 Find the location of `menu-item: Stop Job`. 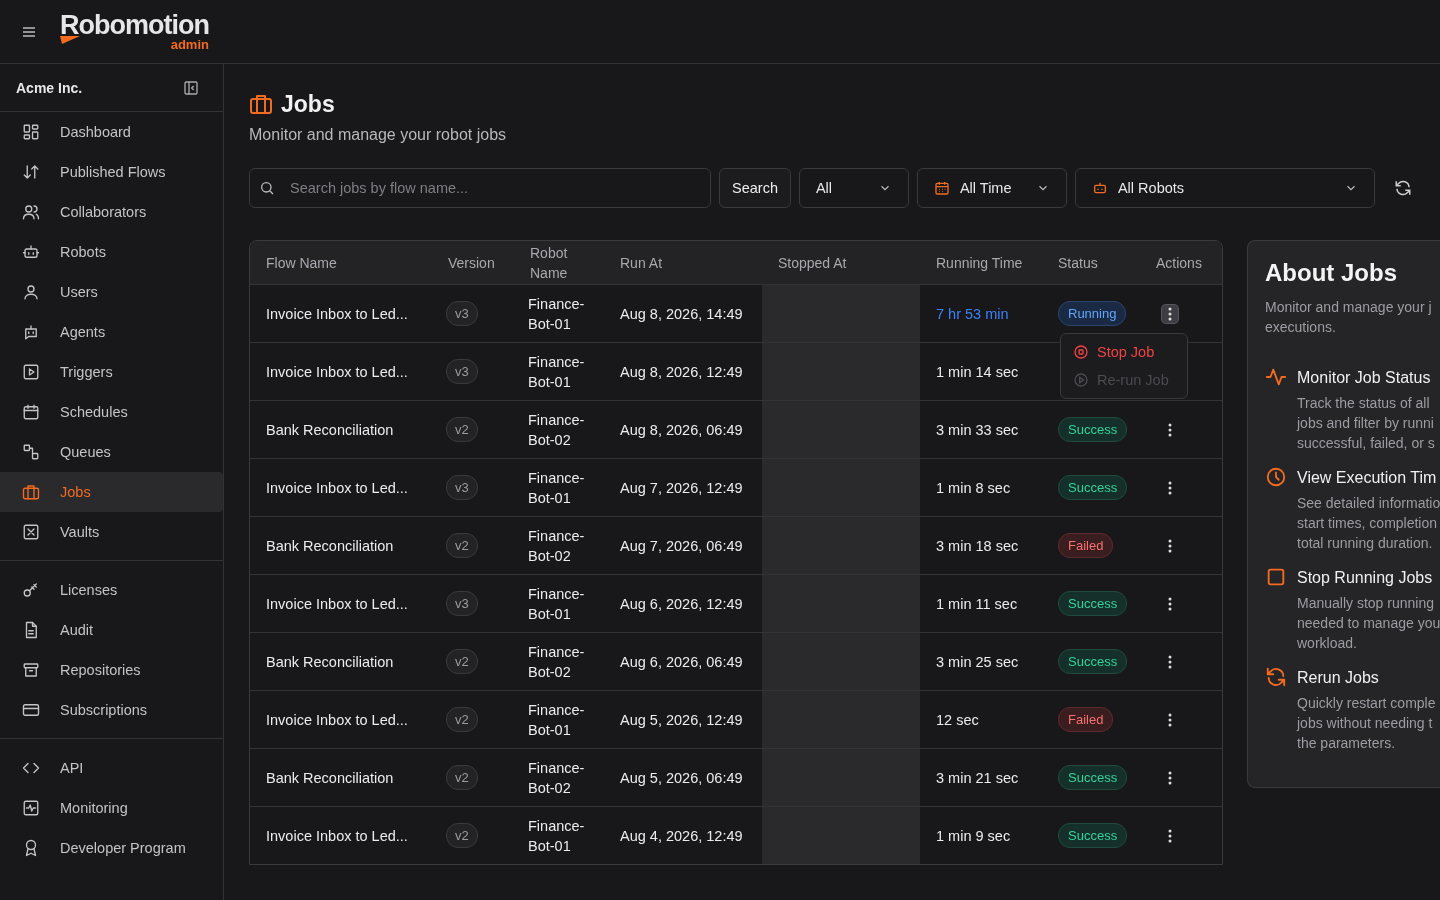

menu-item: Stop Job is located at coordinates (1124, 352).